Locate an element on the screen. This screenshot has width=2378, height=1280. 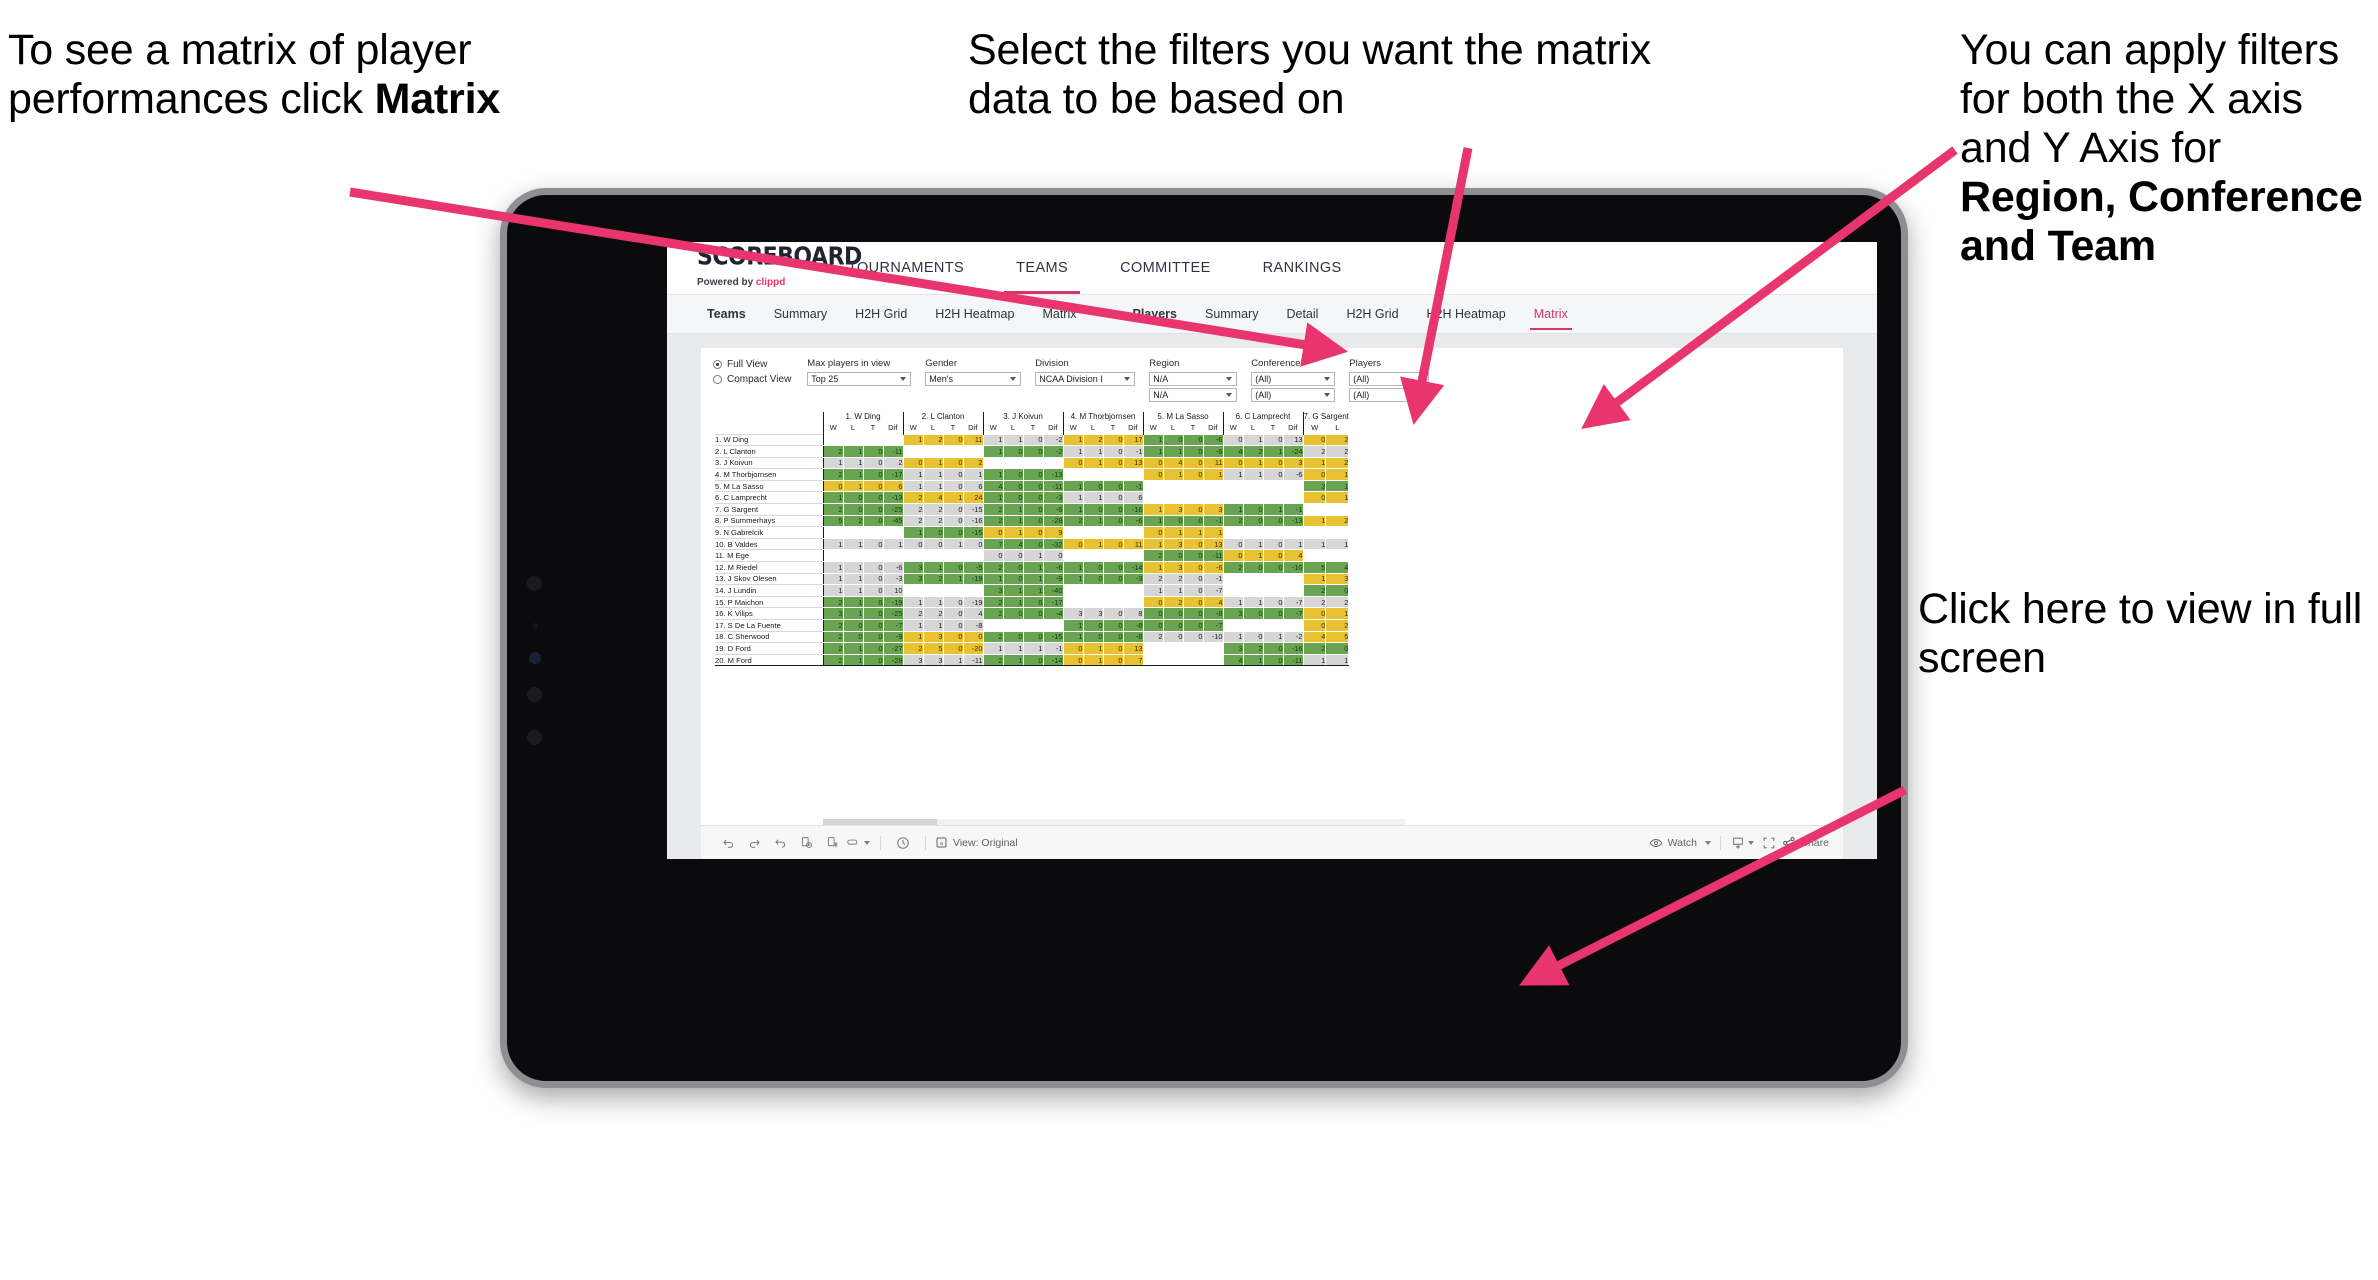
revert-icon is located at coordinates (780, 843).